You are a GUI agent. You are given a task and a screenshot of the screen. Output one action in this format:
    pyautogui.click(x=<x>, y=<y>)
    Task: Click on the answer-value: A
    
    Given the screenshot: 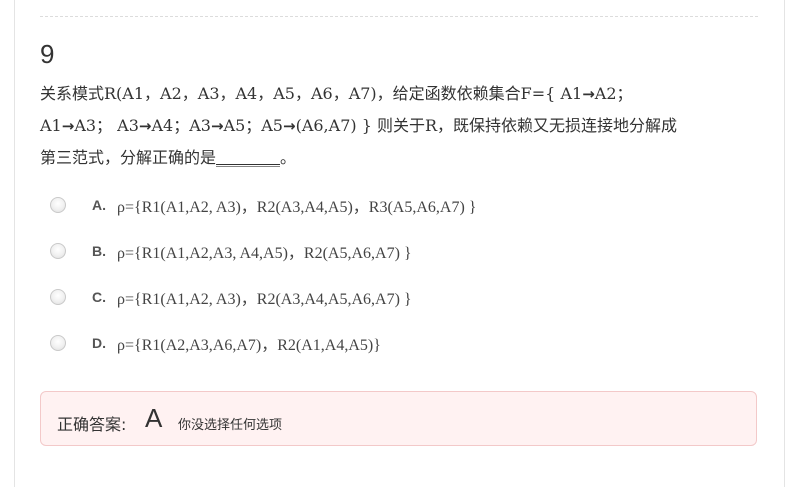 What is the action you would take?
    pyautogui.click(x=154, y=418)
    